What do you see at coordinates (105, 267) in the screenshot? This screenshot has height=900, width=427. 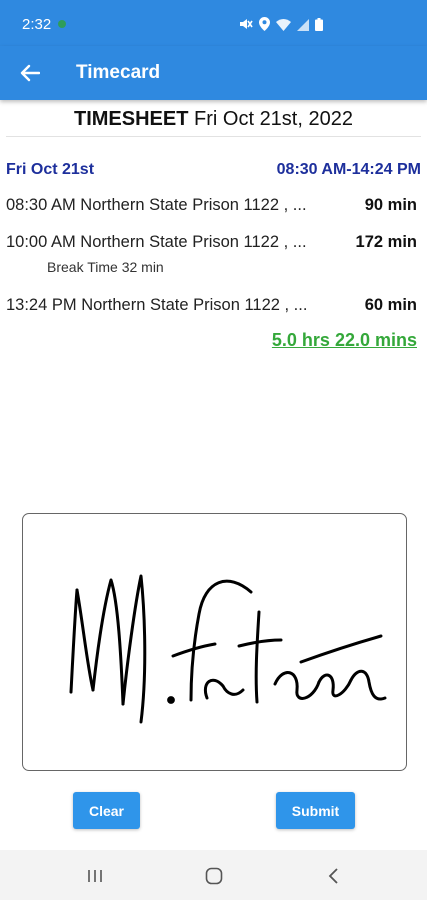 I see `break-time-note: Break Time 32 min` at bounding box center [105, 267].